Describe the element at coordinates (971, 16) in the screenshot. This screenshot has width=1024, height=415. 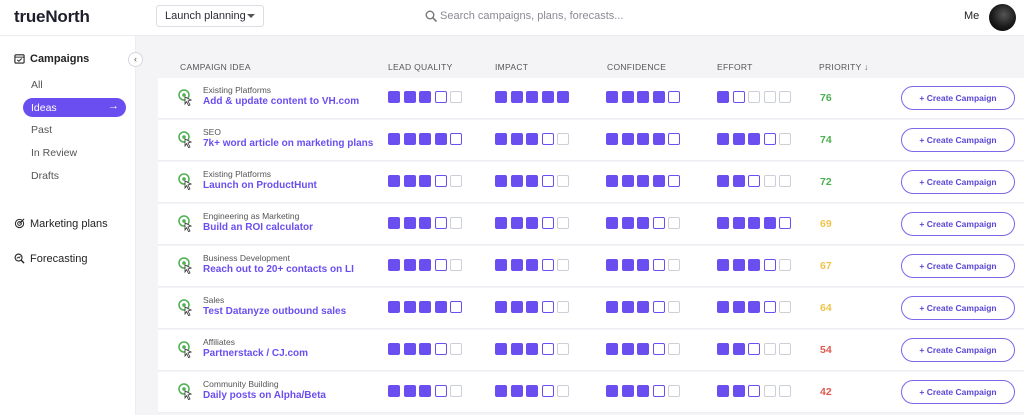
I see `user-label: Me` at that location.